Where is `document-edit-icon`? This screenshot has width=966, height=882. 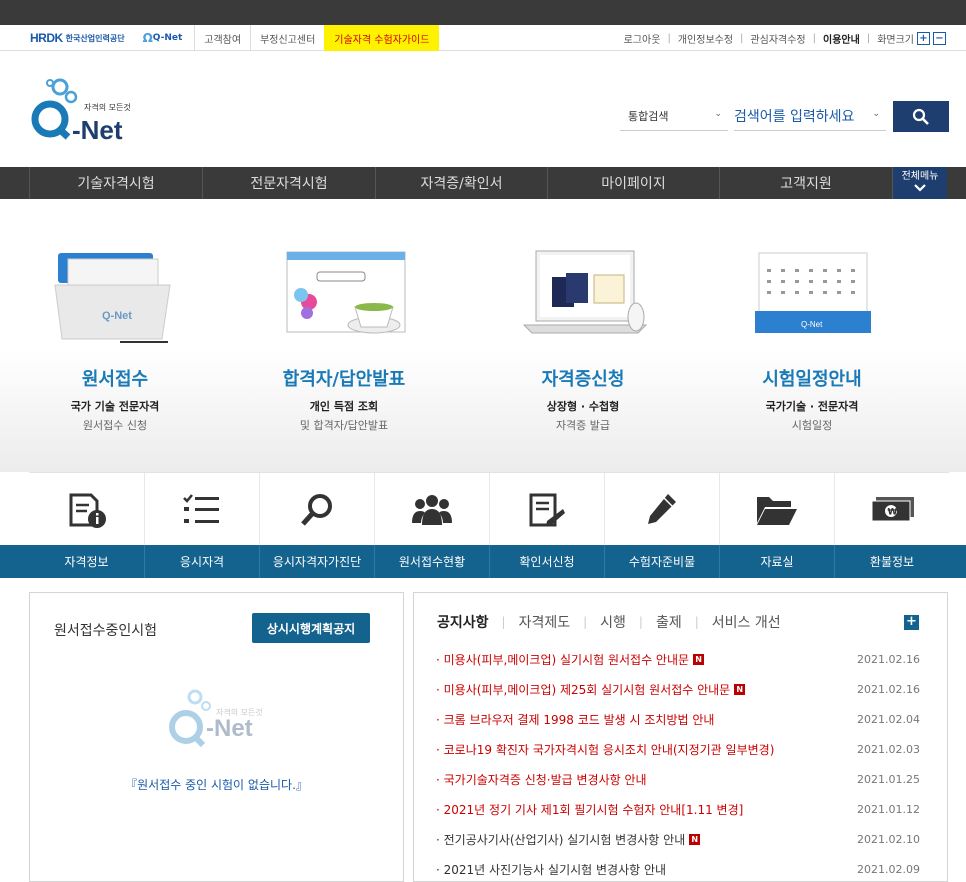 document-edit-icon is located at coordinates (547, 509).